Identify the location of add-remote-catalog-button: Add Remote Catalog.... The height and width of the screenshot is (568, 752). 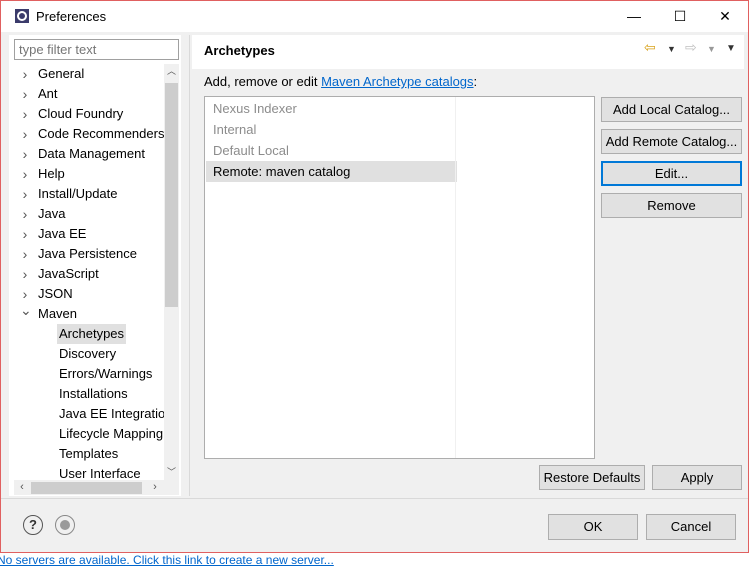
(671, 141).